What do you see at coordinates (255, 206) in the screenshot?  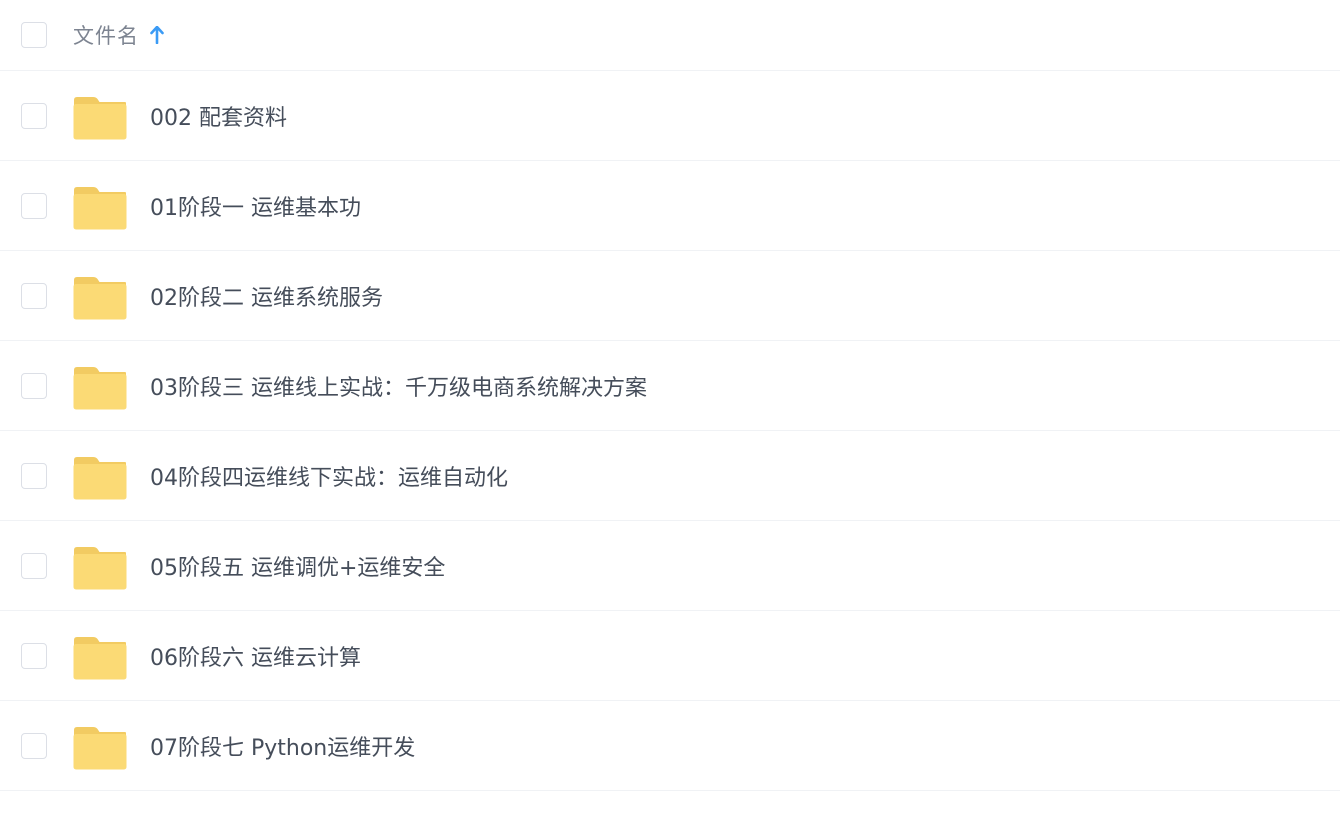 I see `file-name: 01阶段一 运维基本功` at bounding box center [255, 206].